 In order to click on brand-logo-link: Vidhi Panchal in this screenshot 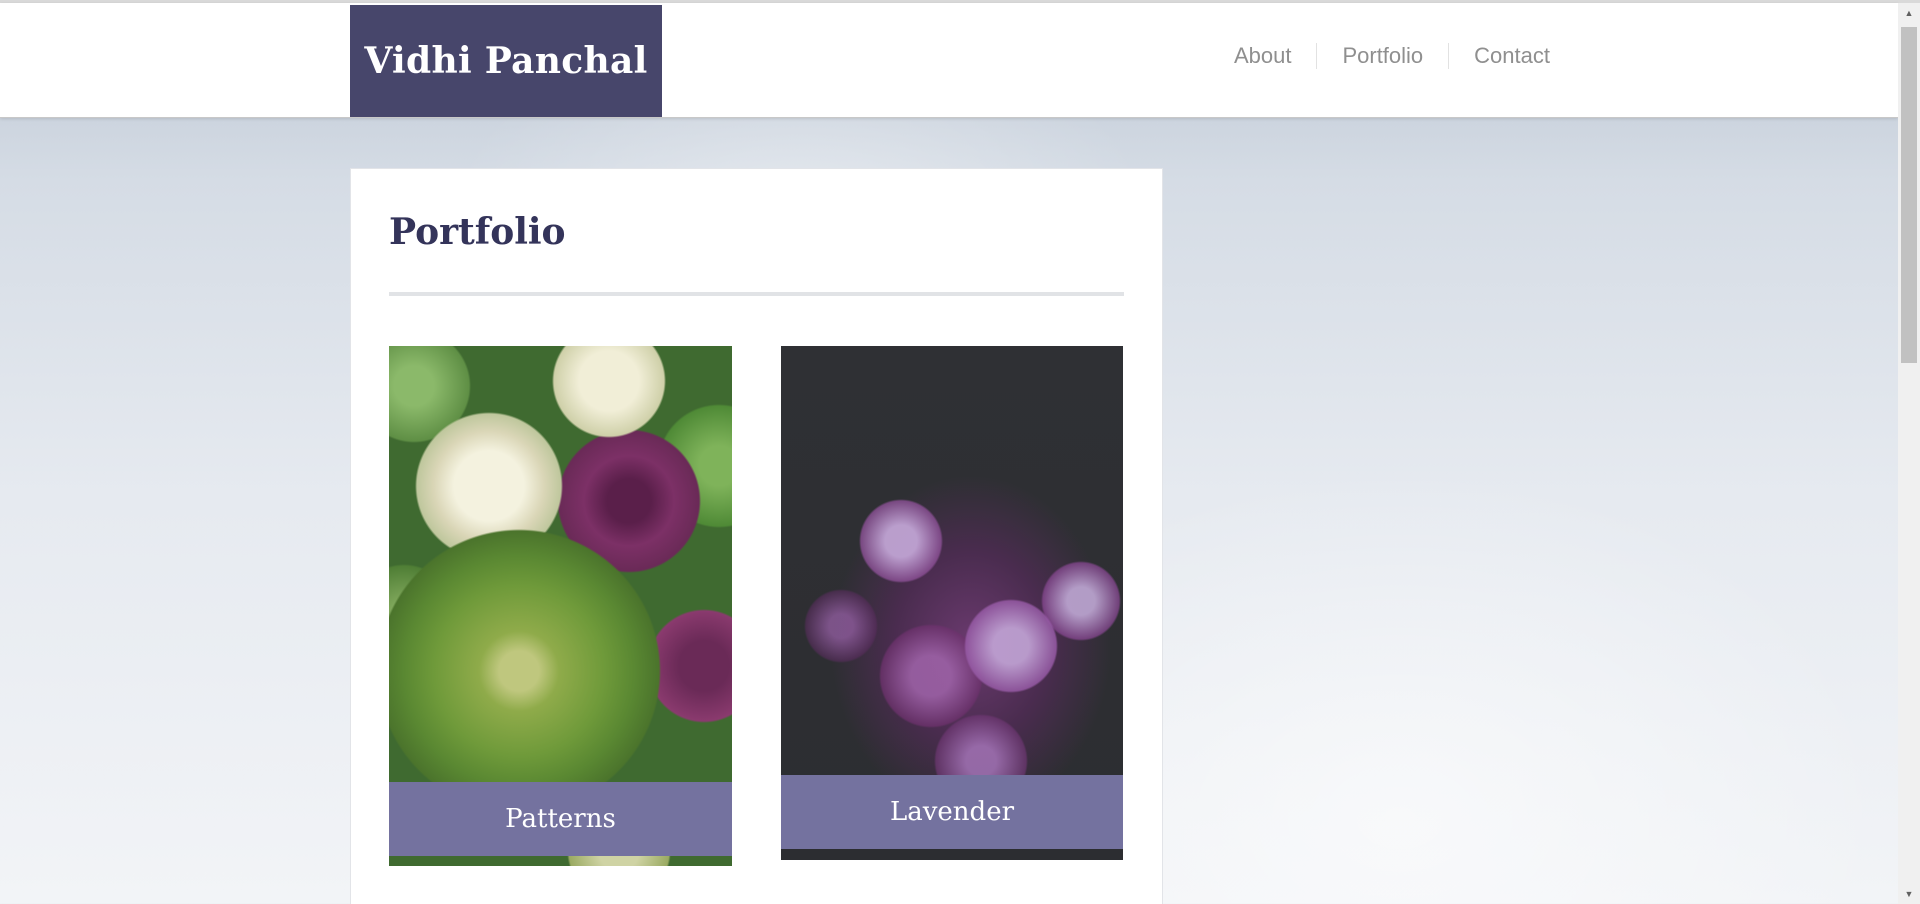, I will do `click(506, 61)`.